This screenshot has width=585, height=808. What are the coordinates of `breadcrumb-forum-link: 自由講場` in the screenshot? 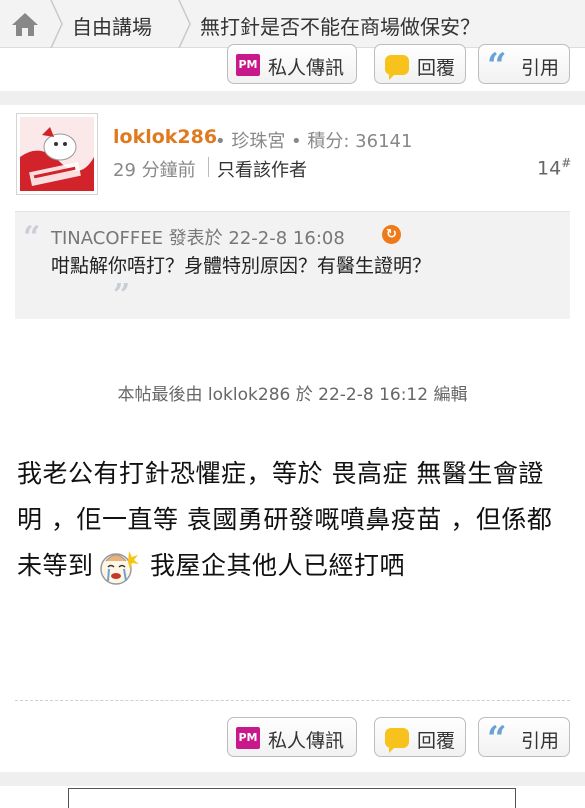 It's located at (112, 25).